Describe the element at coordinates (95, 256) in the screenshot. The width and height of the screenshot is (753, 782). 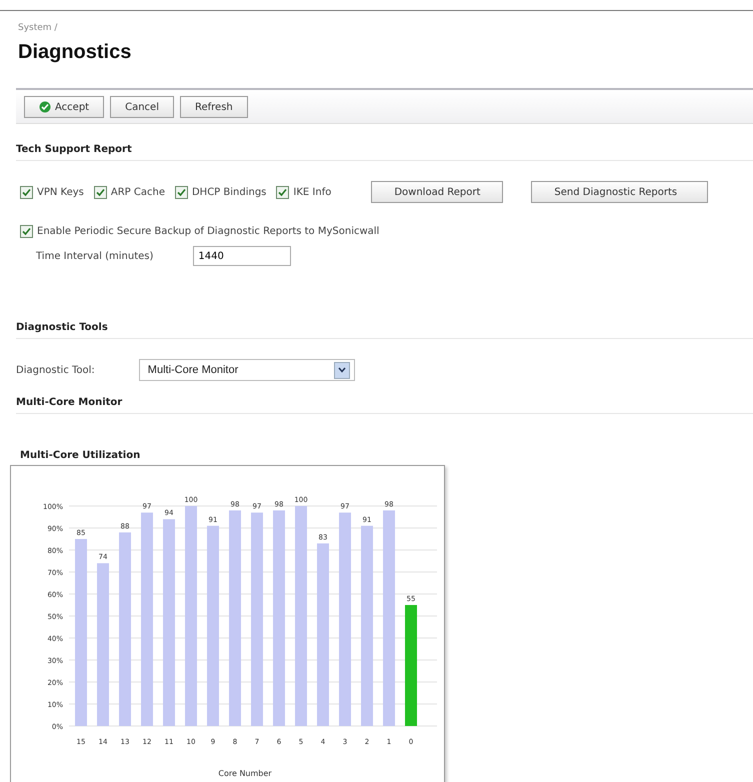
I see `field-label: Time Interval (minutes)` at that location.